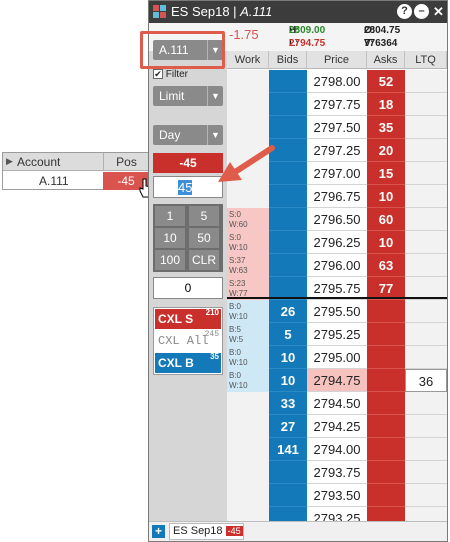 This screenshot has height=542, width=450. Describe the element at coordinates (386, 173) in the screenshot. I see `ask-cell: 15` at that location.